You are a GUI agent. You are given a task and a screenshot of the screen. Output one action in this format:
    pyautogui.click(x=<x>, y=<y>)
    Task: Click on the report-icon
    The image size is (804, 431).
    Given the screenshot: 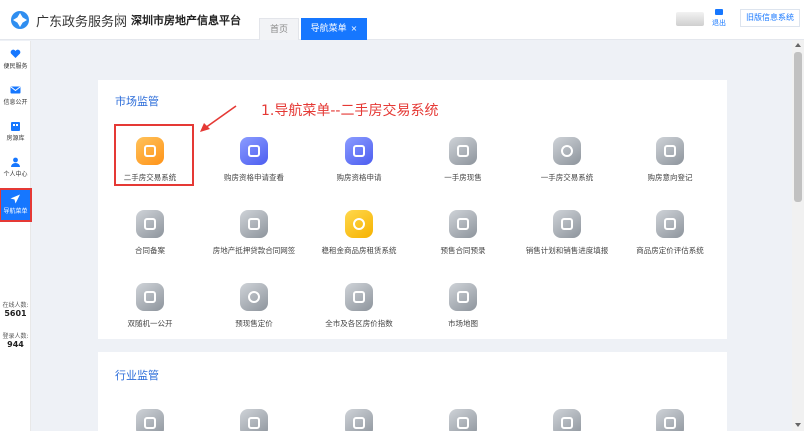 What is the action you would take?
    pyautogui.click(x=567, y=224)
    